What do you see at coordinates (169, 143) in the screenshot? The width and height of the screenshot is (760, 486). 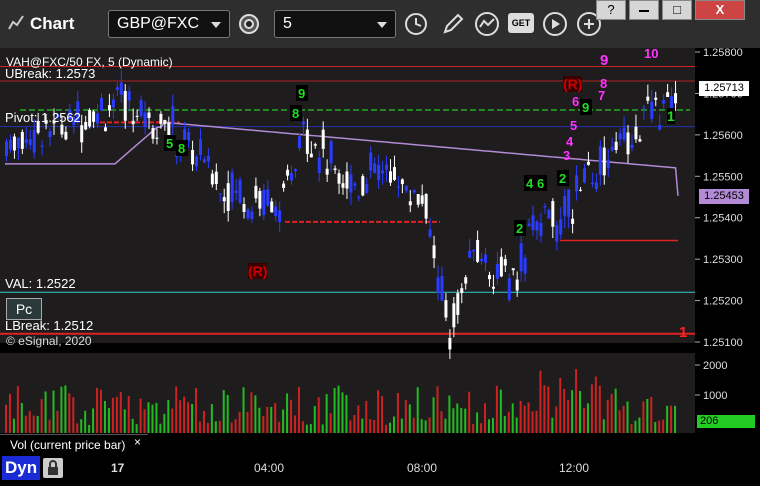 I see `count-digit-green: 5` at bounding box center [169, 143].